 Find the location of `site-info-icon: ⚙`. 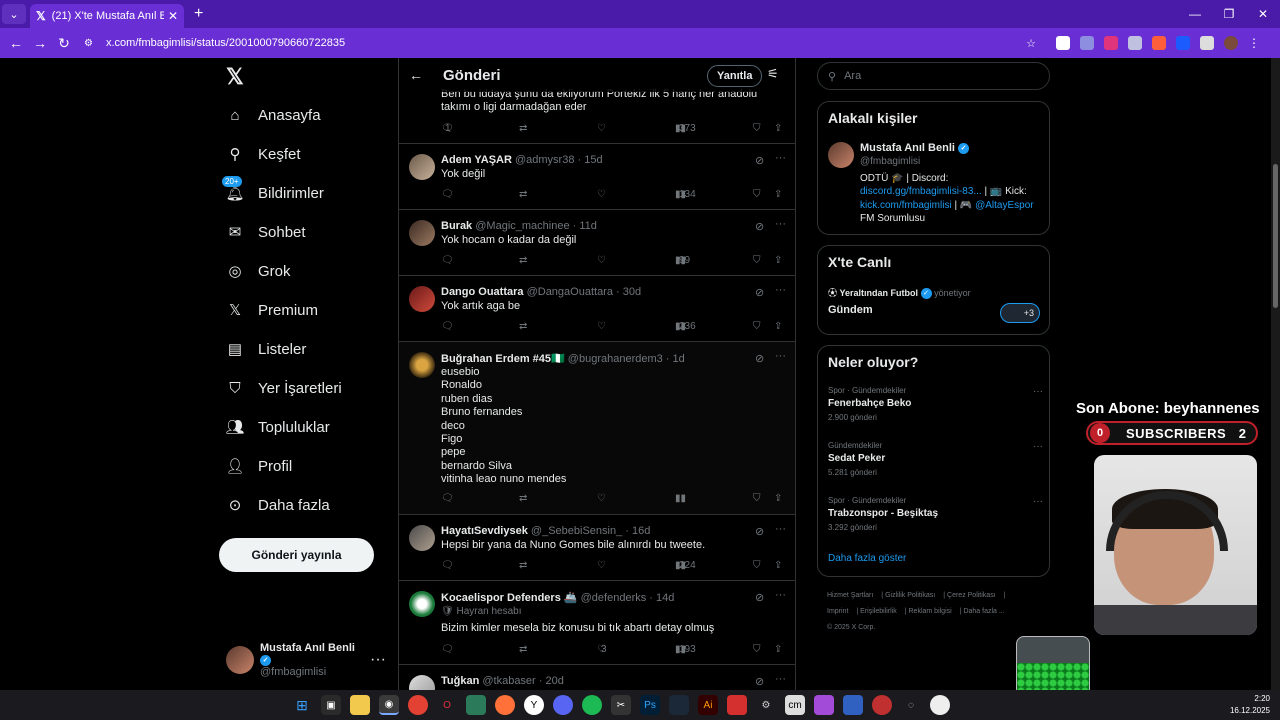

site-info-icon: ⚙ is located at coordinates (92, 43).